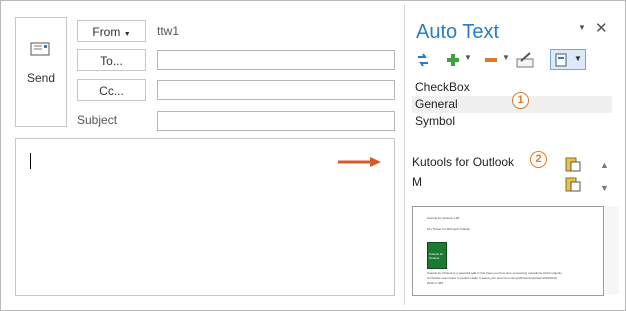  What do you see at coordinates (97, 120) in the screenshot?
I see `subject-label: Subject` at bounding box center [97, 120].